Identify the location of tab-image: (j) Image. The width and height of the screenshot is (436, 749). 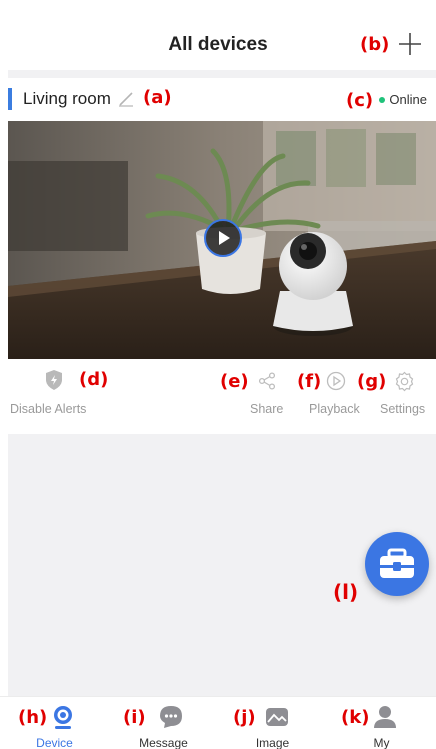
(272, 723).